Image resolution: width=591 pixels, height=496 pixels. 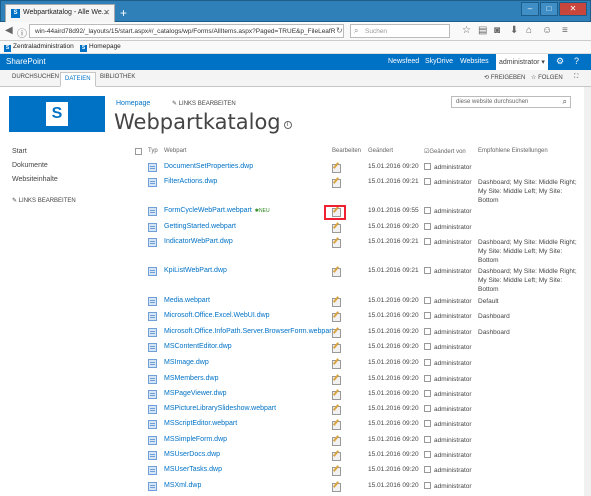 What do you see at coordinates (192, 454) in the screenshot?
I see `webpart-name-link: MSUserDocs.dwp` at bounding box center [192, 454].